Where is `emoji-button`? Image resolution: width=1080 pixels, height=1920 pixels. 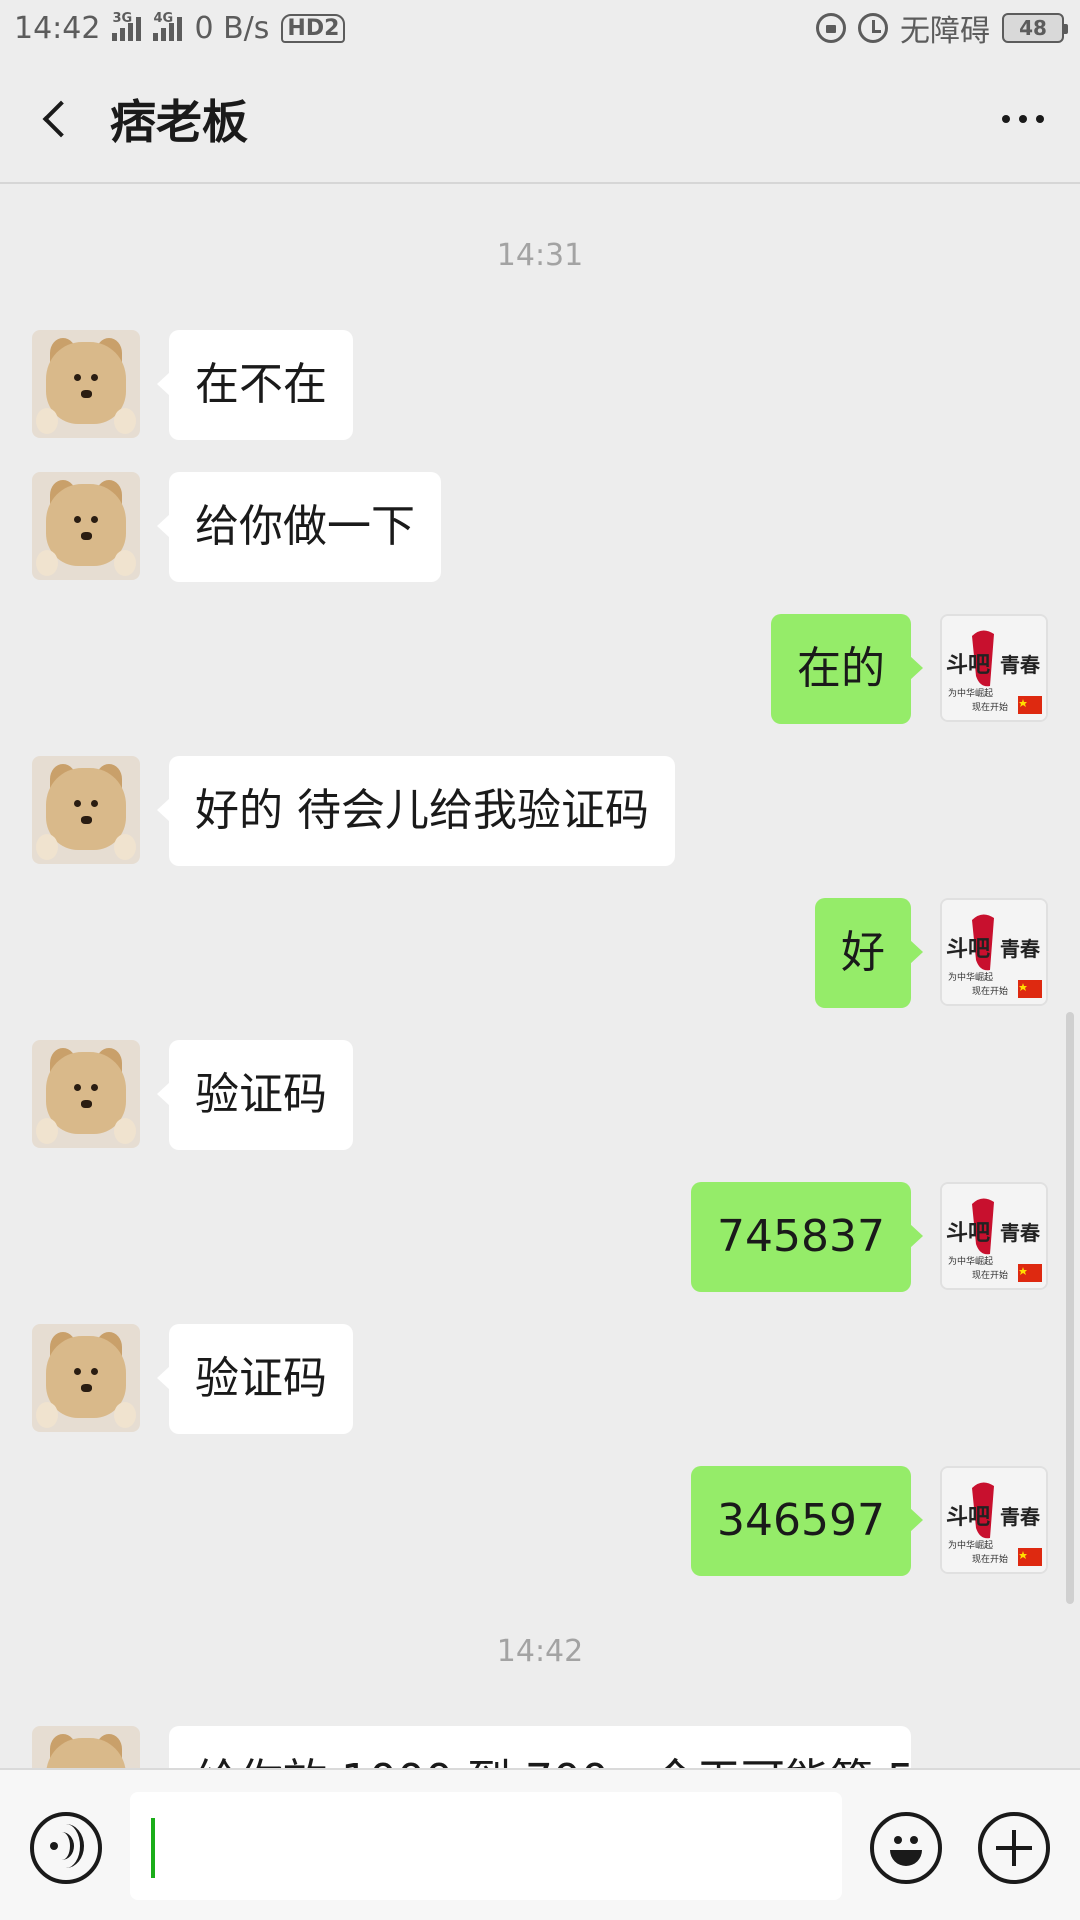
emoji-button is located at coordinates (906, 1848).